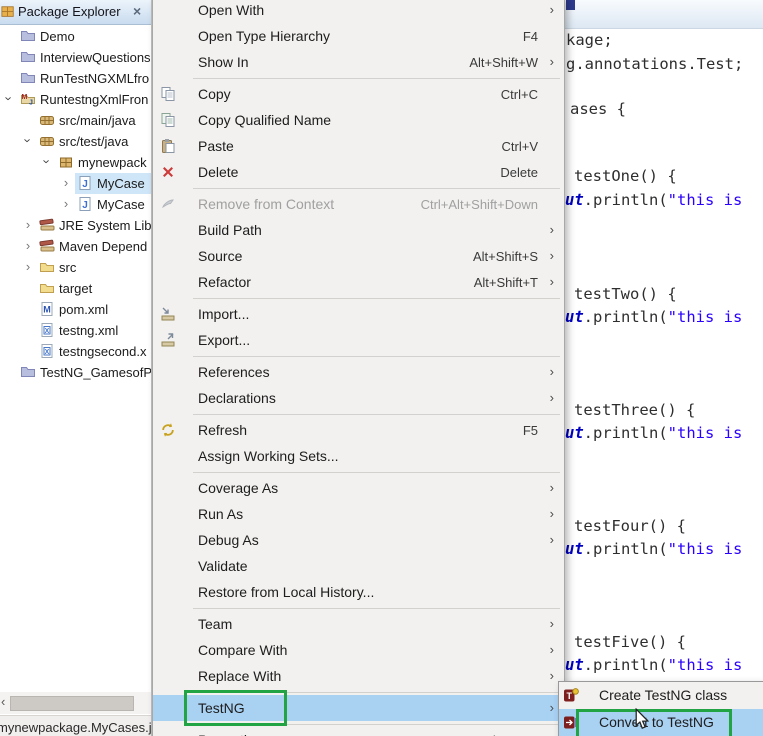 The image size is (763, 736). Describe the element at coordinates (8, 12) in the screenshot. I see `package-explorer-icon` at that location.